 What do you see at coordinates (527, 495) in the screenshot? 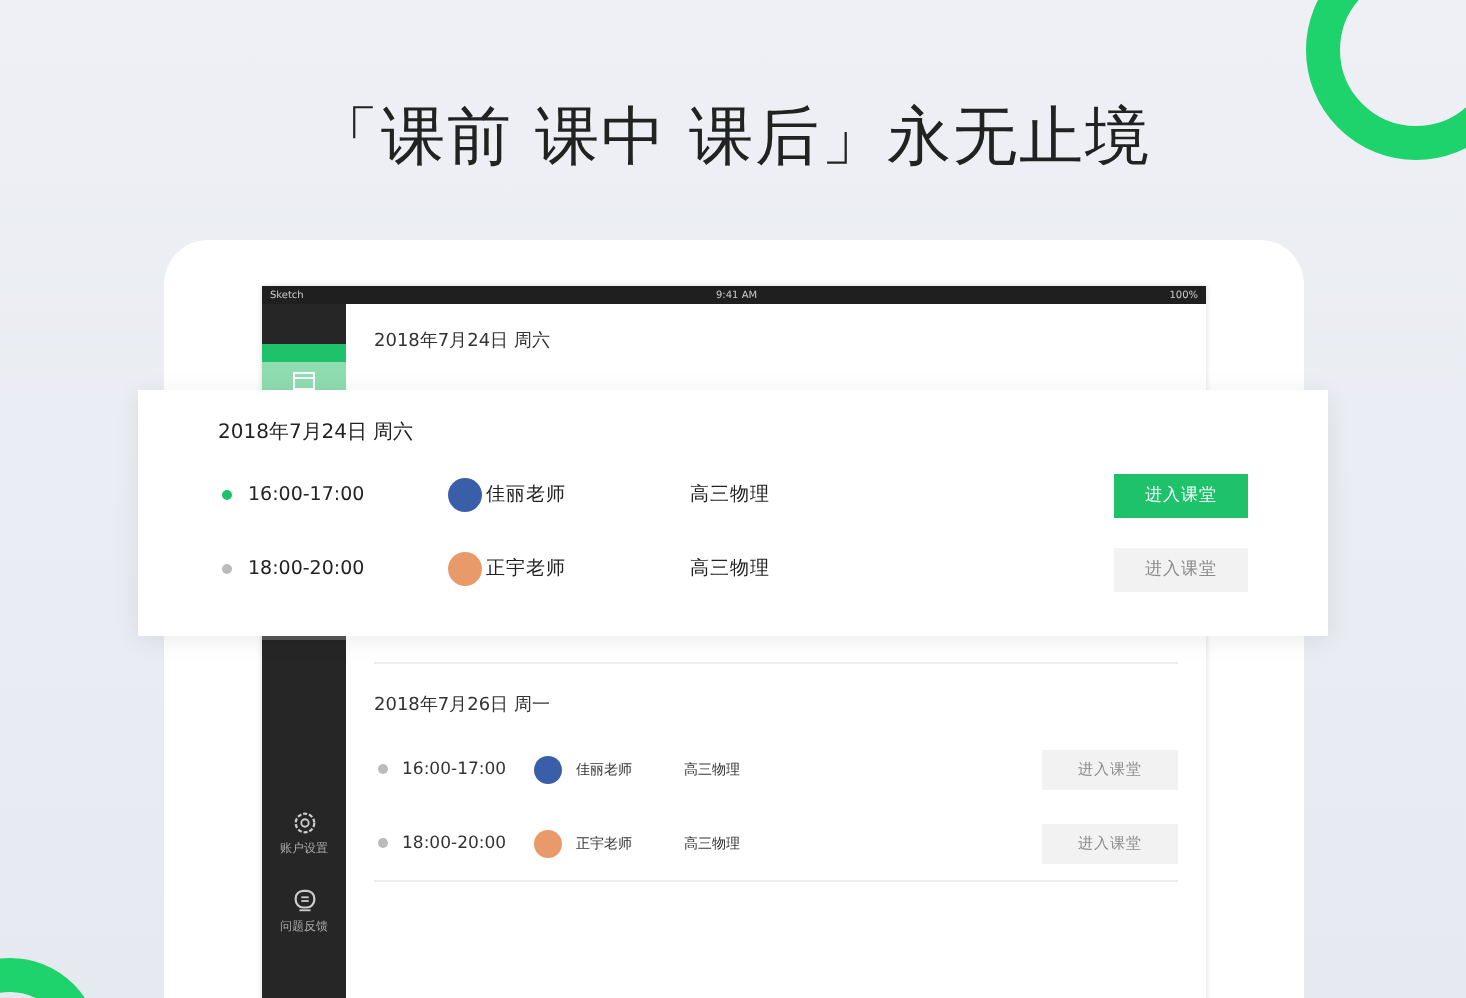
I see `teacher-name: 佳丽老师` at bounding box center [527, 495].